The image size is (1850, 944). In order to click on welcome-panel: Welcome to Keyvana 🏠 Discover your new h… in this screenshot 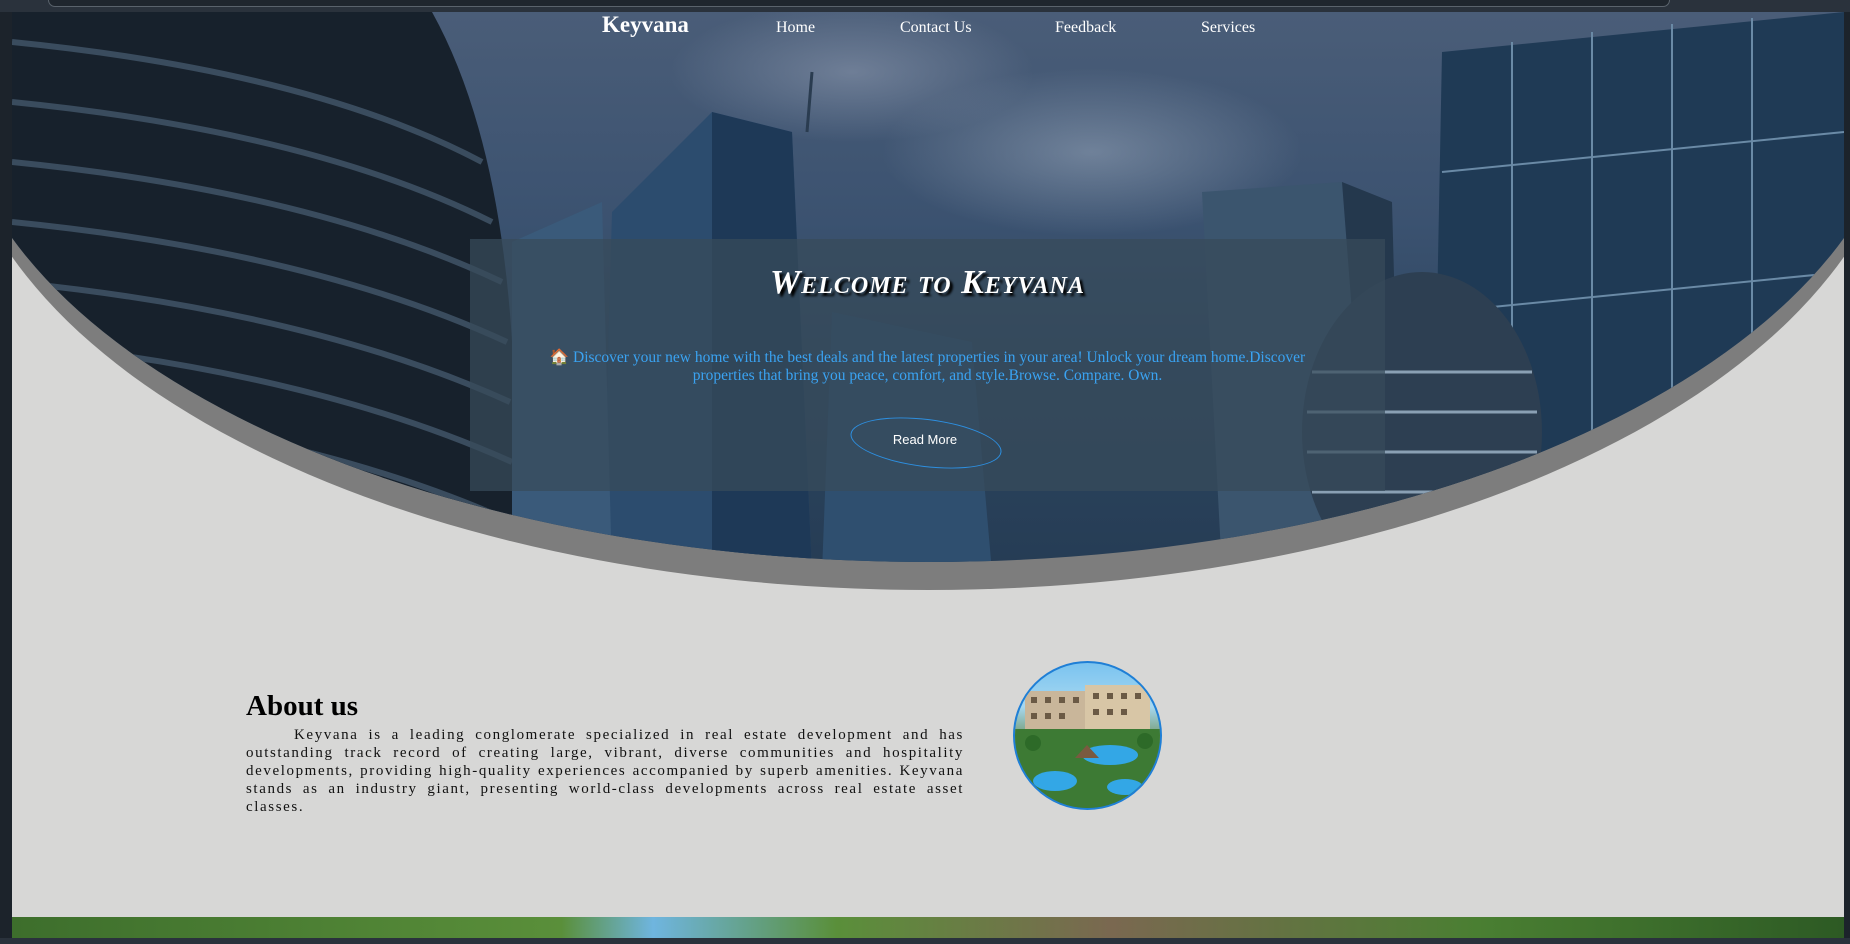, I will do `click(927, 365)`.